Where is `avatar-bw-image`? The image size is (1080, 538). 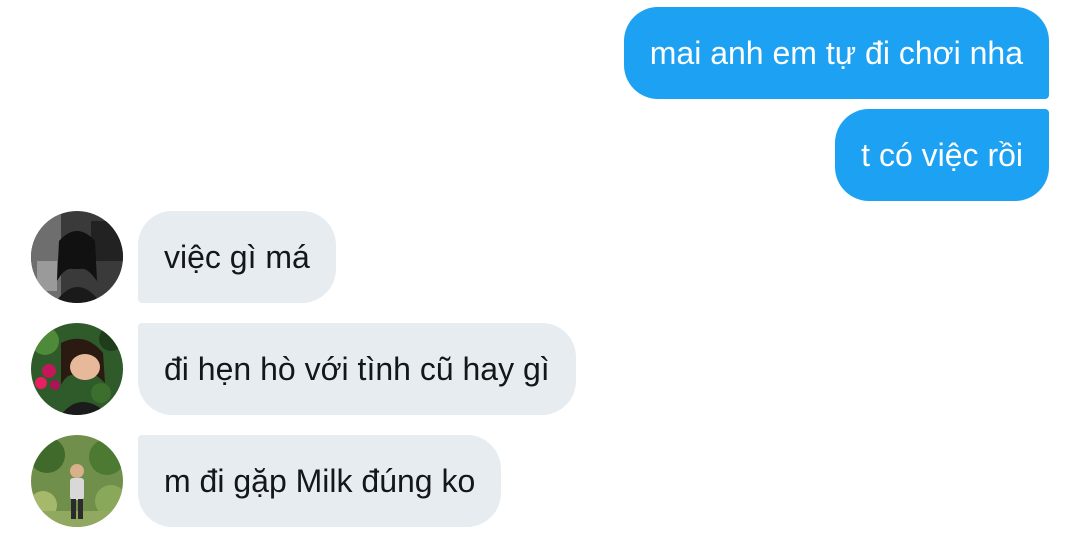 avatar-bw-image is located at coordinates (77, 257).